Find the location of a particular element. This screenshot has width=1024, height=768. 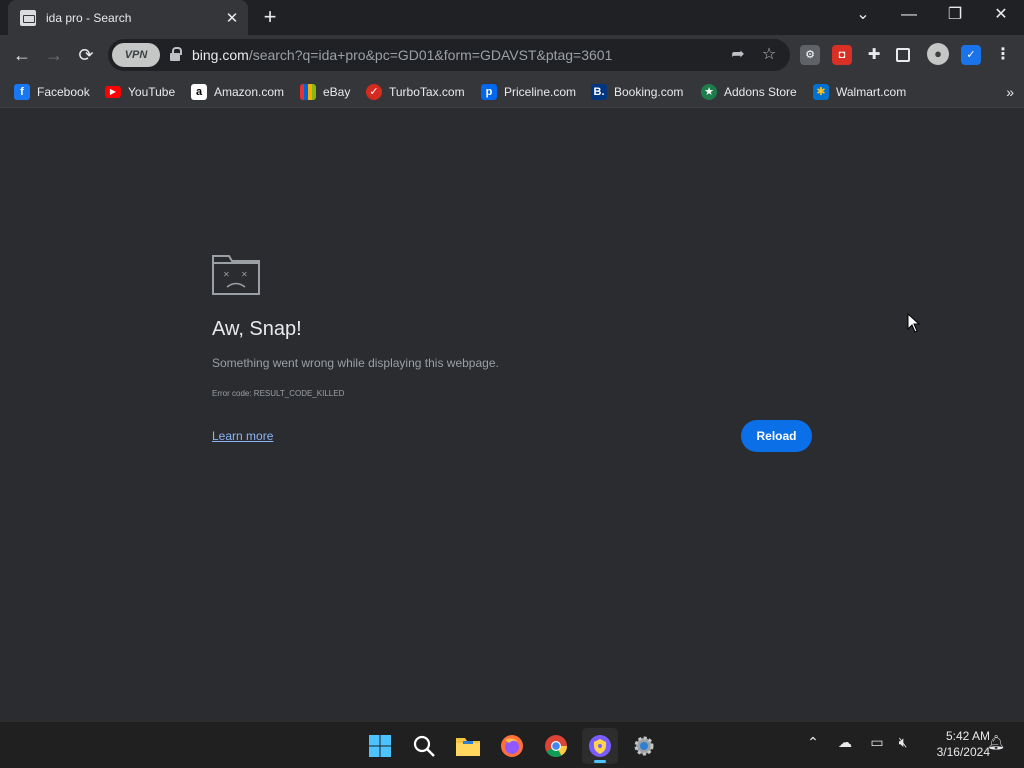

notifications-bell-icon: 🔔︎ is located at coordinates (996, 742).